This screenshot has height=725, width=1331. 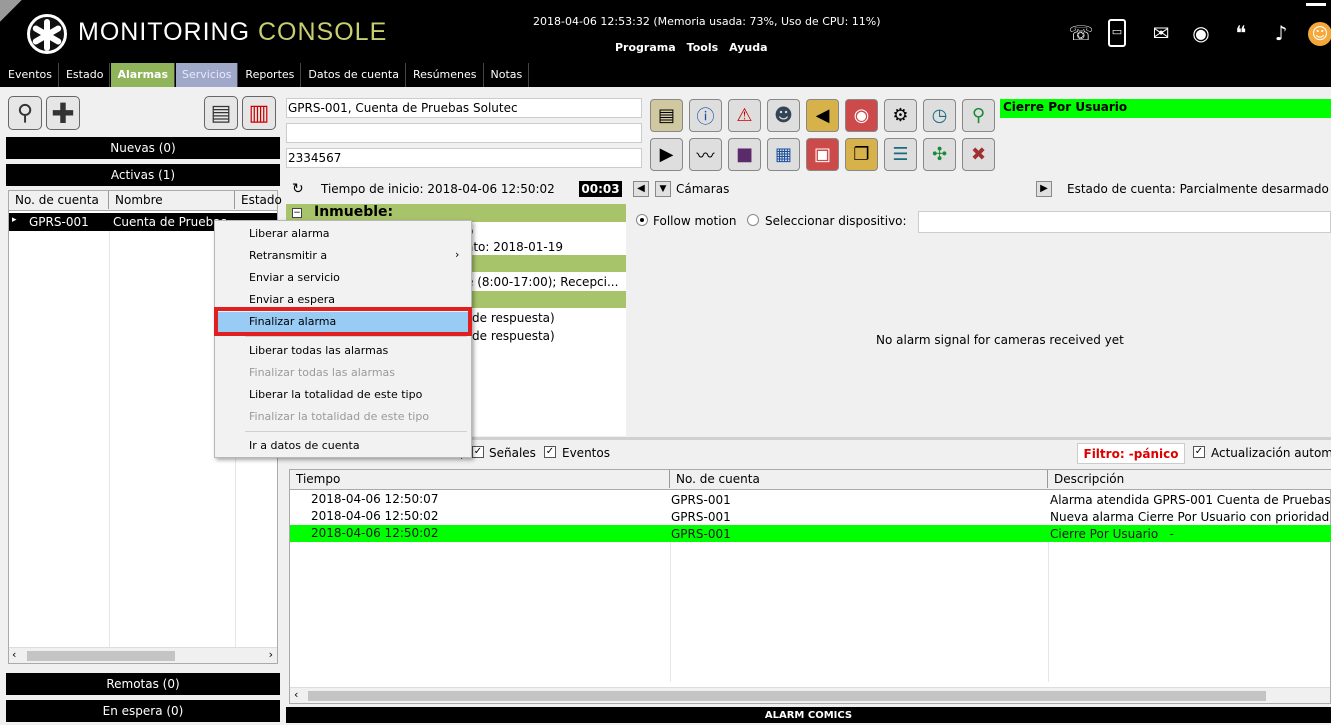 What do you see at coordinates (550, 452) in the screenshot?
I see `eventos-checkbox: ✓` at bounding box center [550, 452].